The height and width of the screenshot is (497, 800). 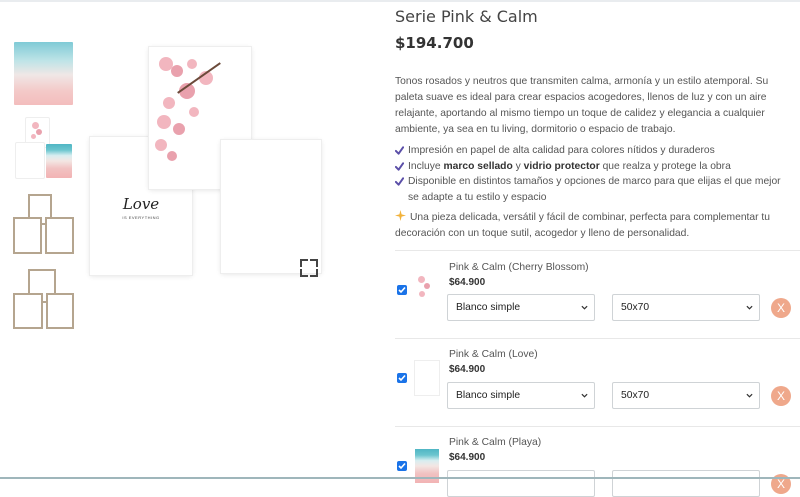 I want to click on love-sub-text: IS EVERYTHING, so click(x=141, y=217).